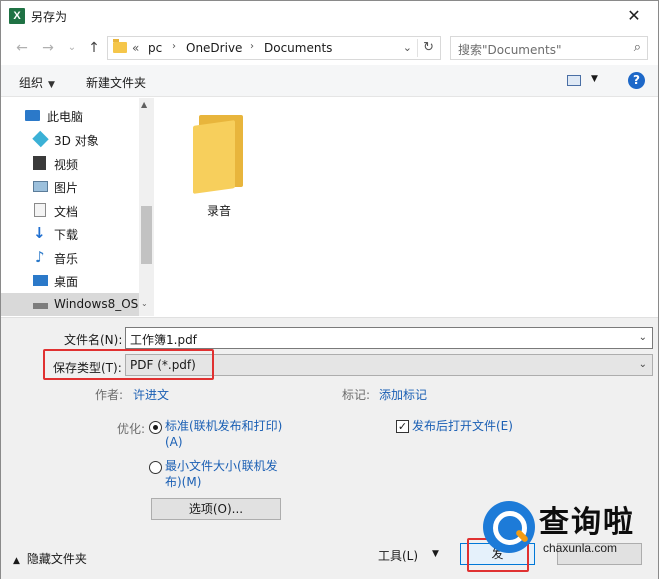  I want to click on help-icon: ?, so click(636, 80).